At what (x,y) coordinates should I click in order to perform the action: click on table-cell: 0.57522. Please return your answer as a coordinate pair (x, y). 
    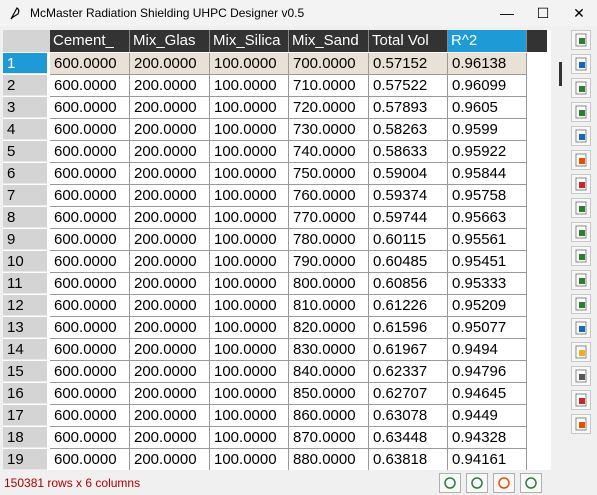
    Looking at the image, I should click on (408, 86).